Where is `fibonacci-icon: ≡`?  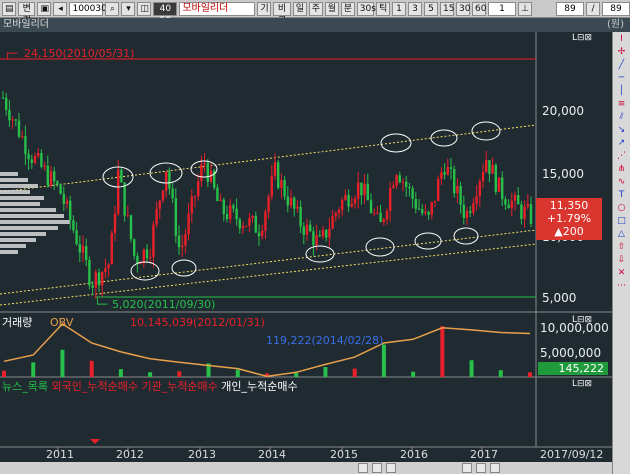
fibonacci-icon: ≡ is located at coordinates (622, 104).